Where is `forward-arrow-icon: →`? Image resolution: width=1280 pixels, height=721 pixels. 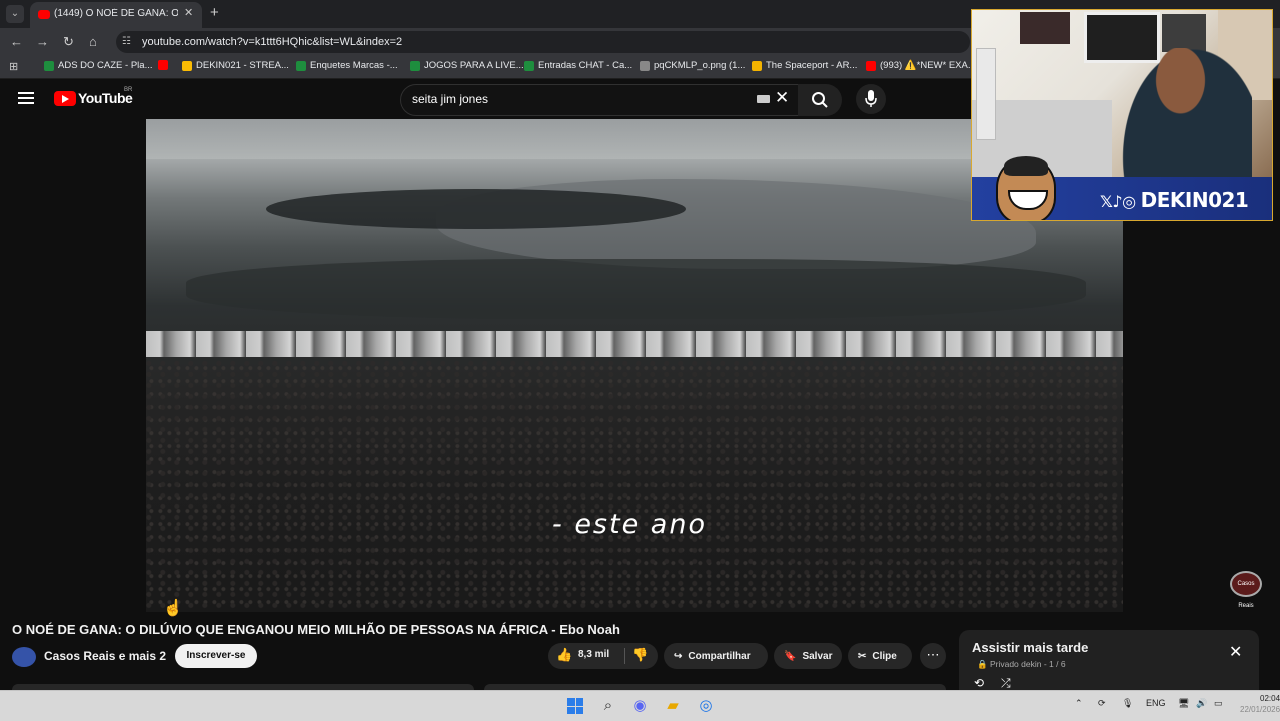
forward-arrow-icon: → is located at coordinates (42, 41).